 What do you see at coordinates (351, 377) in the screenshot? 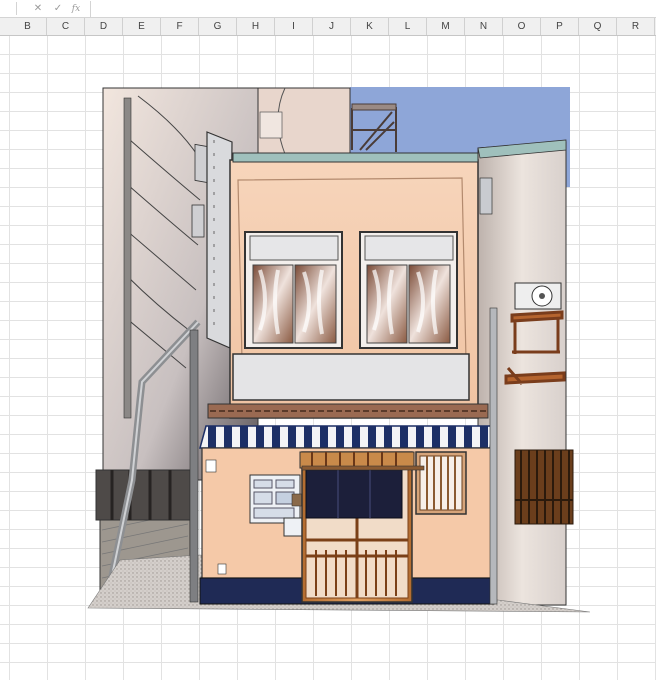
I see `signboard` at bounding box center [351, 377].